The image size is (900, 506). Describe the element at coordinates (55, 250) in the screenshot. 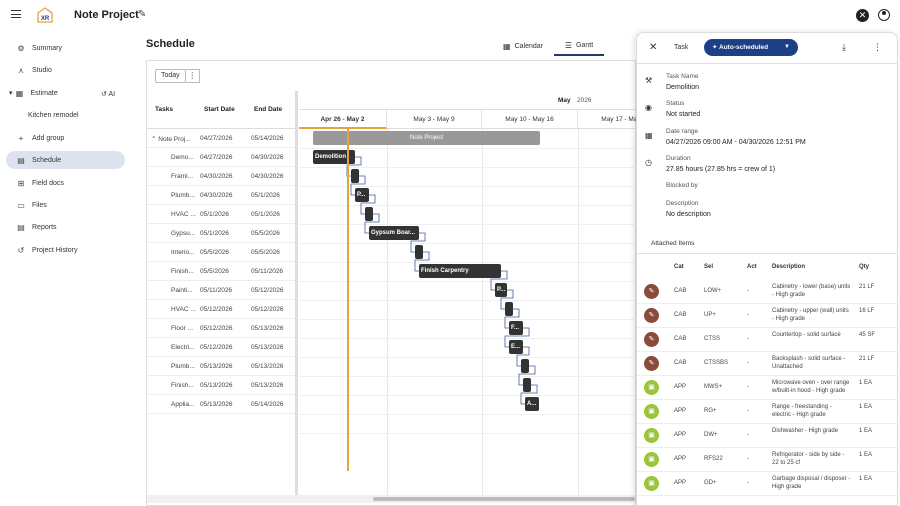

I see `sidebar-item-label: Project History` at that location.